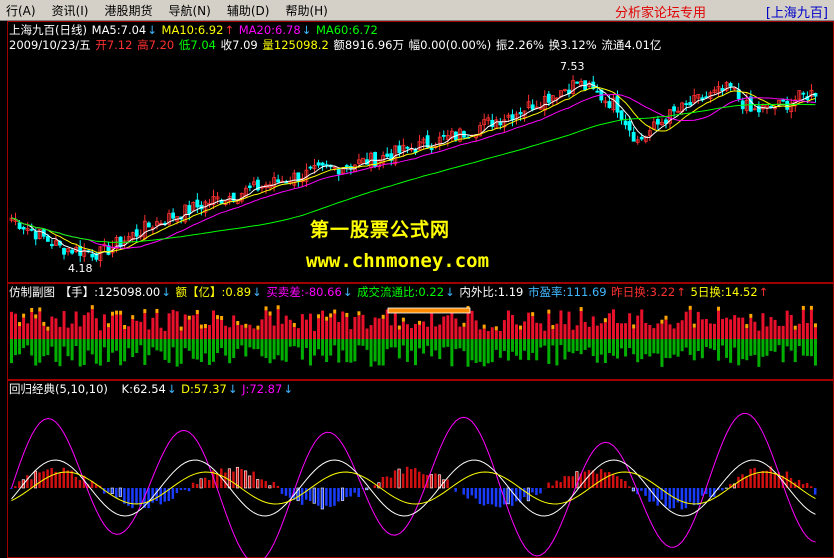 The height and width of the screenshot is (558, 834). Describe the element at coordinates (130, 10) in the screenshot. I see `menu-hk-futures: 港股期货` at that location.